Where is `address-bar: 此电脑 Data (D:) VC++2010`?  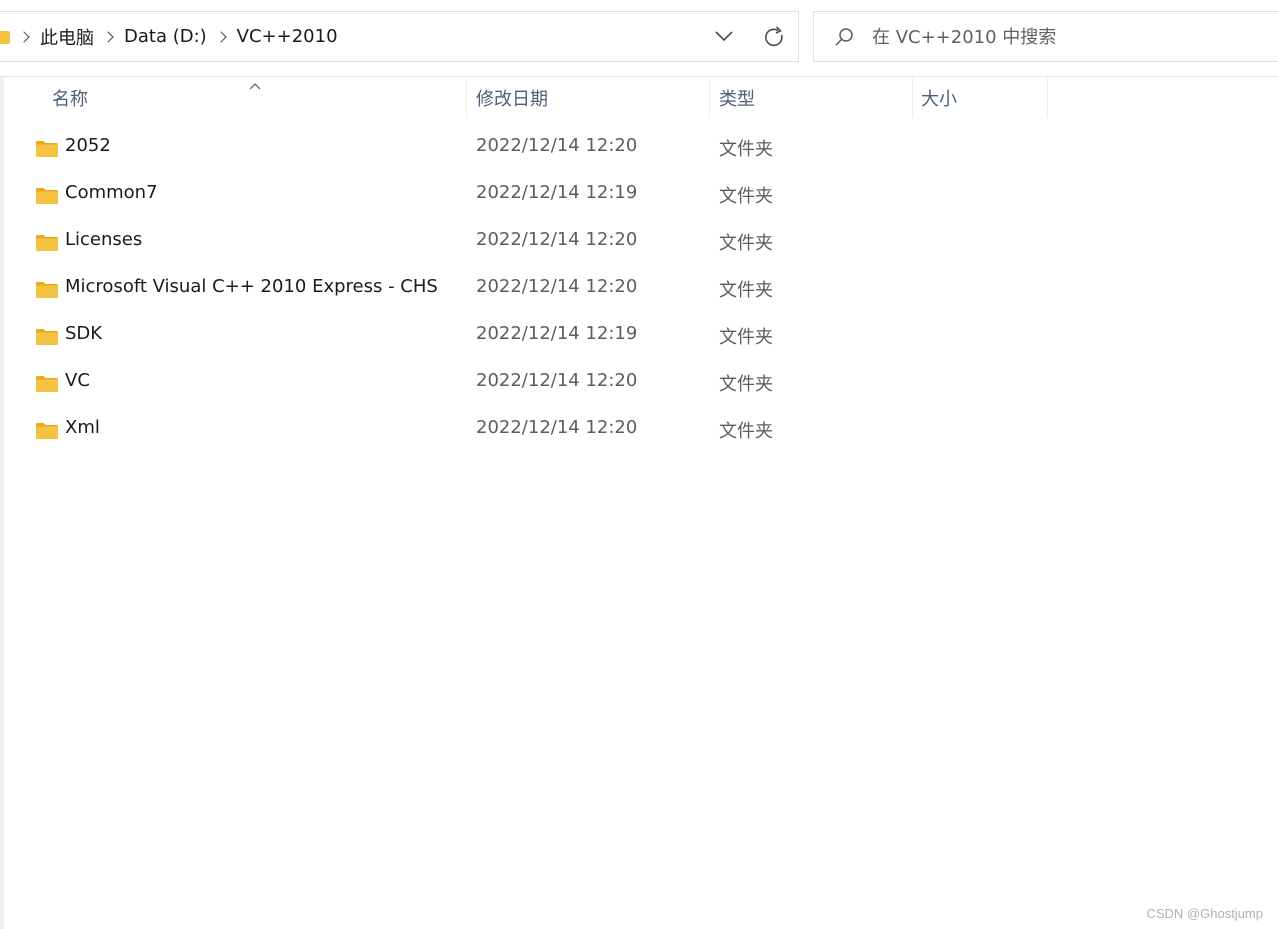
address-bar: 此电脑 Data (D:) VC++2010 is located at coordinates (399, 36).